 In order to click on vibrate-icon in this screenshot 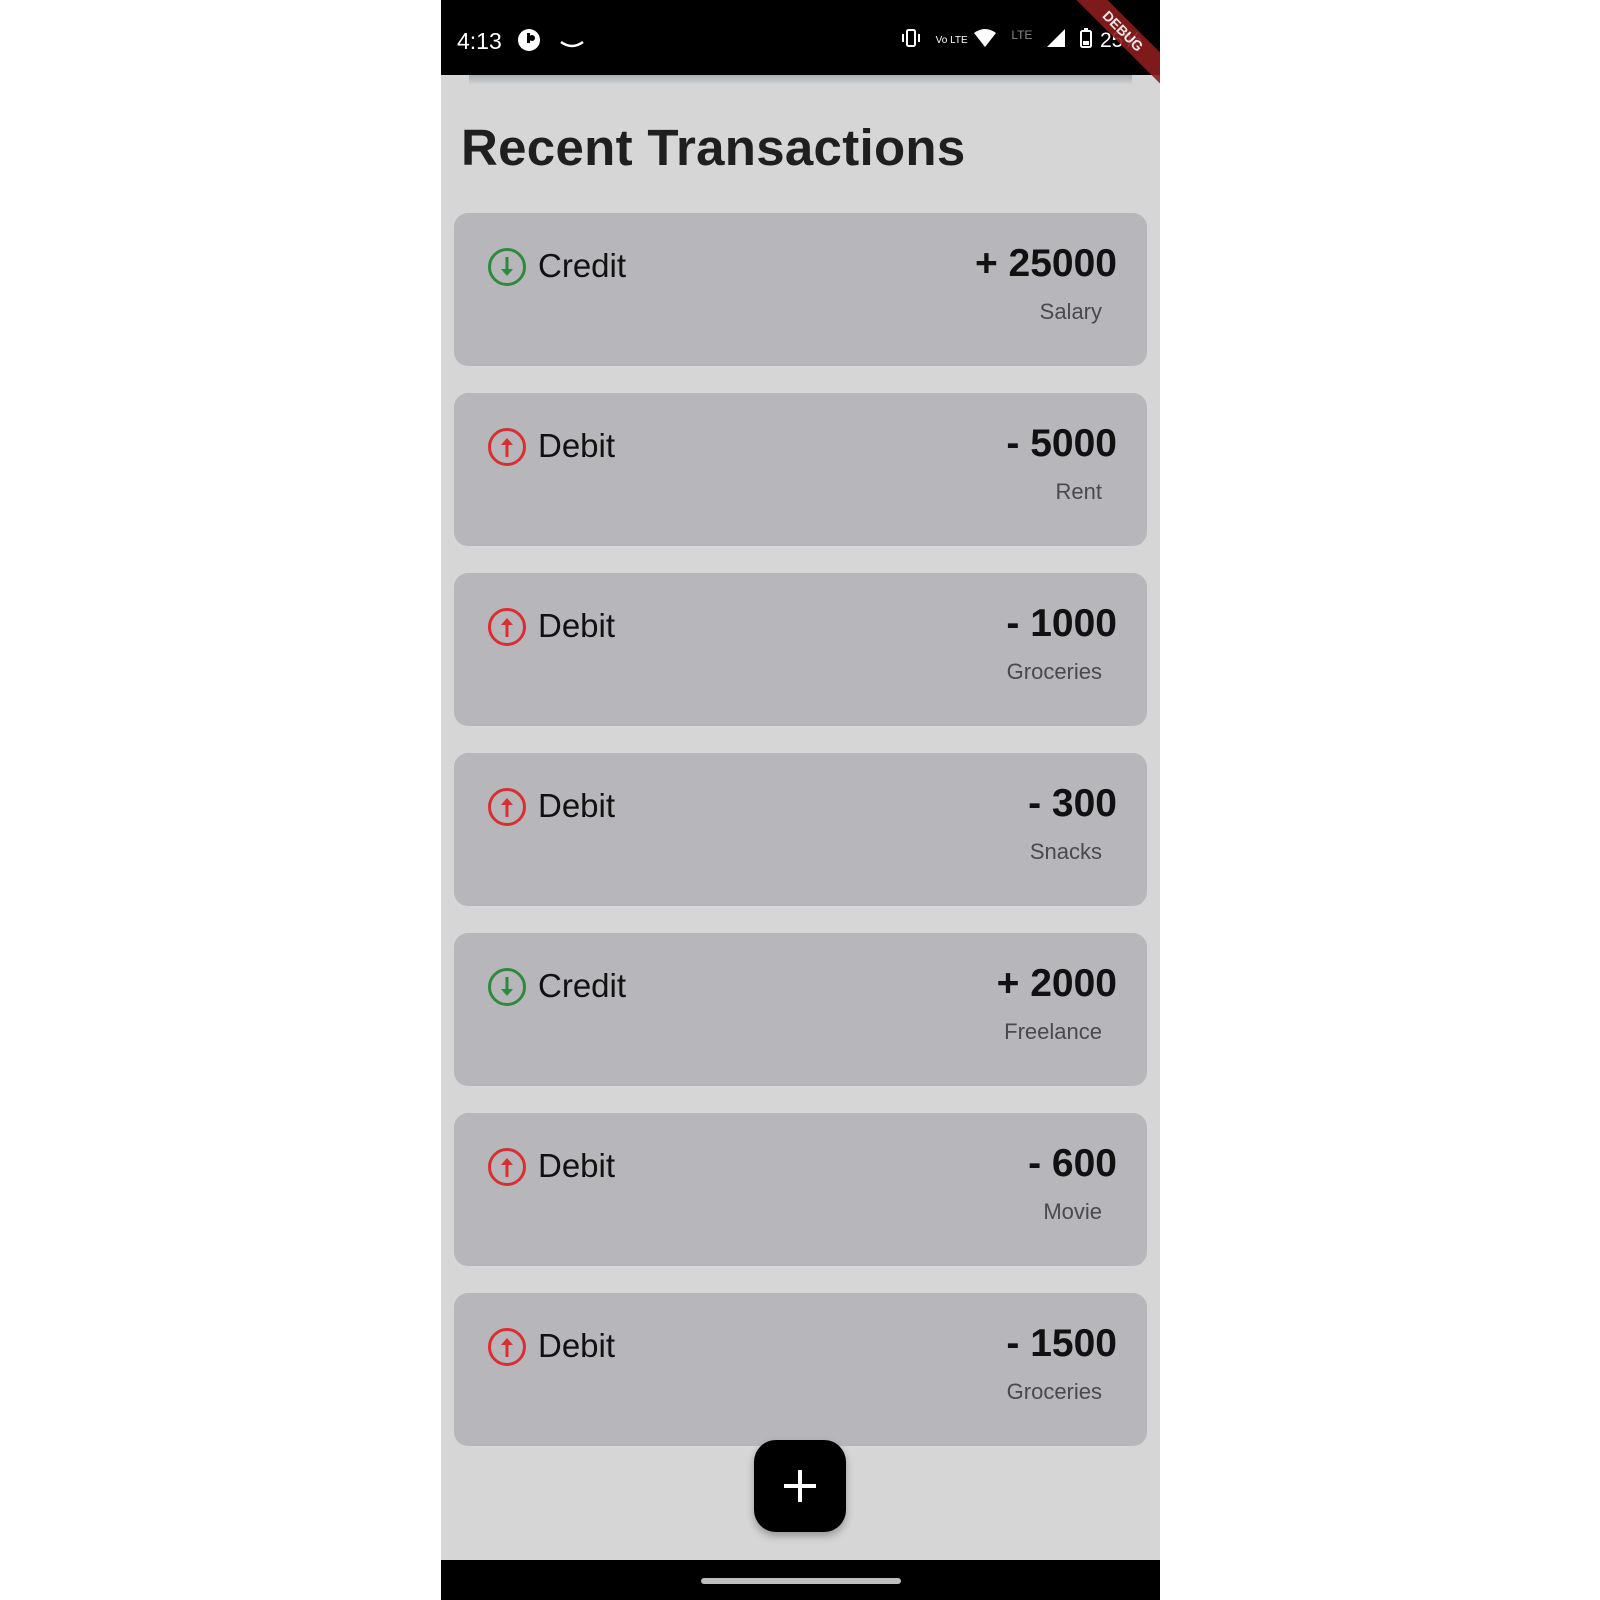, I will do `click(911, 41)`.